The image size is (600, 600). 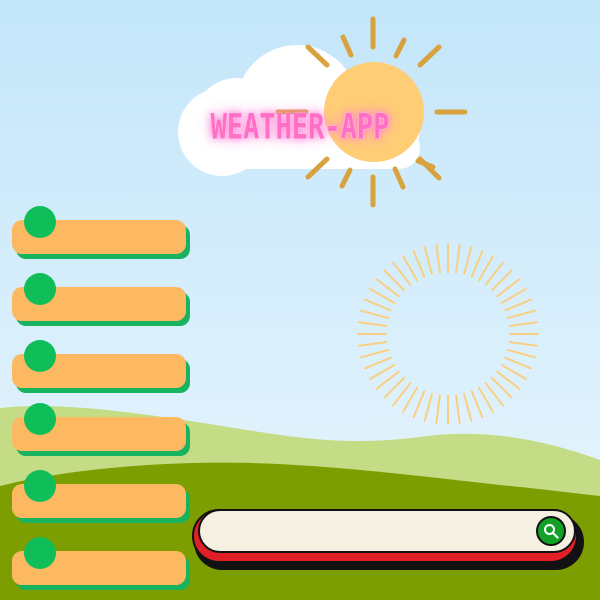 I want to click on search-icon, so click(x=551, y=531).